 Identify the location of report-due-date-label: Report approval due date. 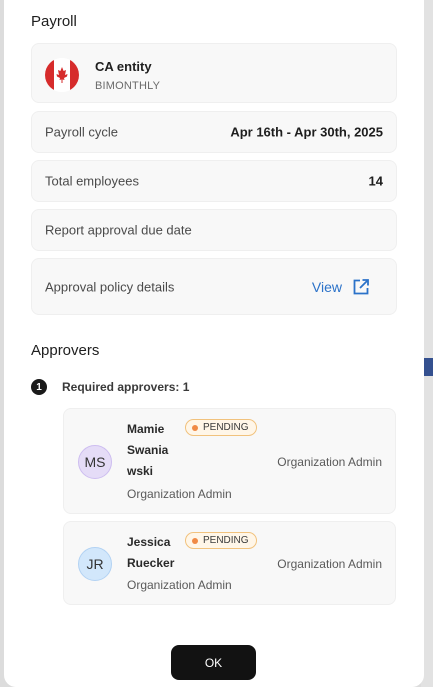
(118, 230).